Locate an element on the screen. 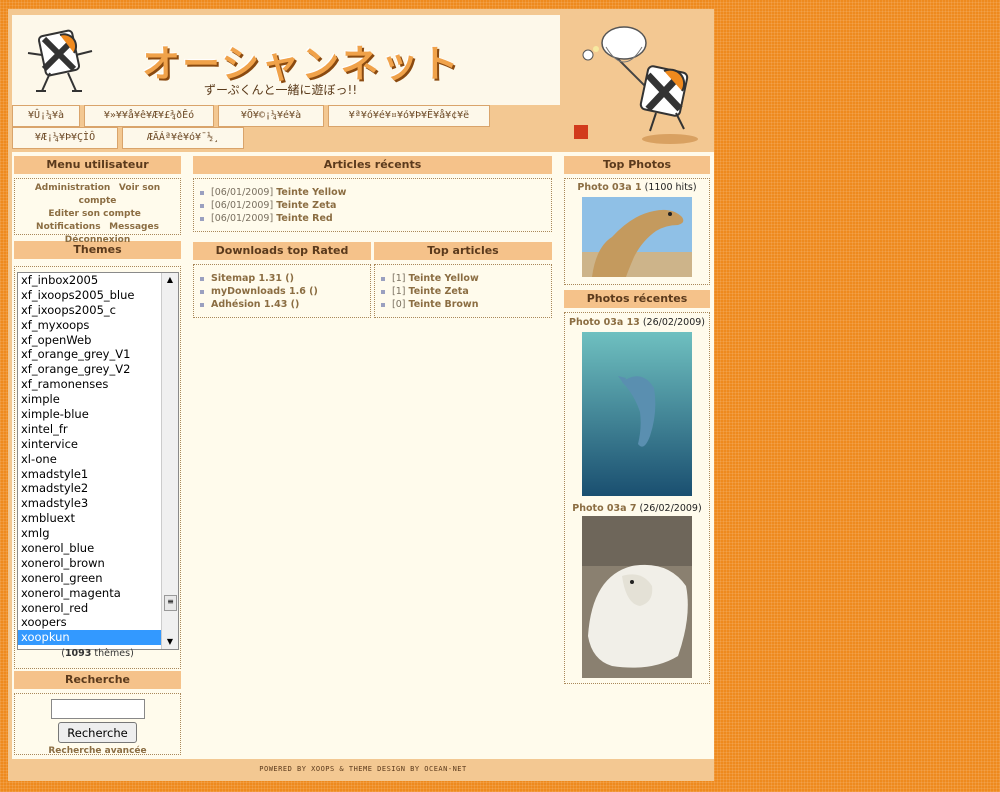 The image size is (1000, 792). polar-bear-photo-icon is located at coordinates (637, 597).